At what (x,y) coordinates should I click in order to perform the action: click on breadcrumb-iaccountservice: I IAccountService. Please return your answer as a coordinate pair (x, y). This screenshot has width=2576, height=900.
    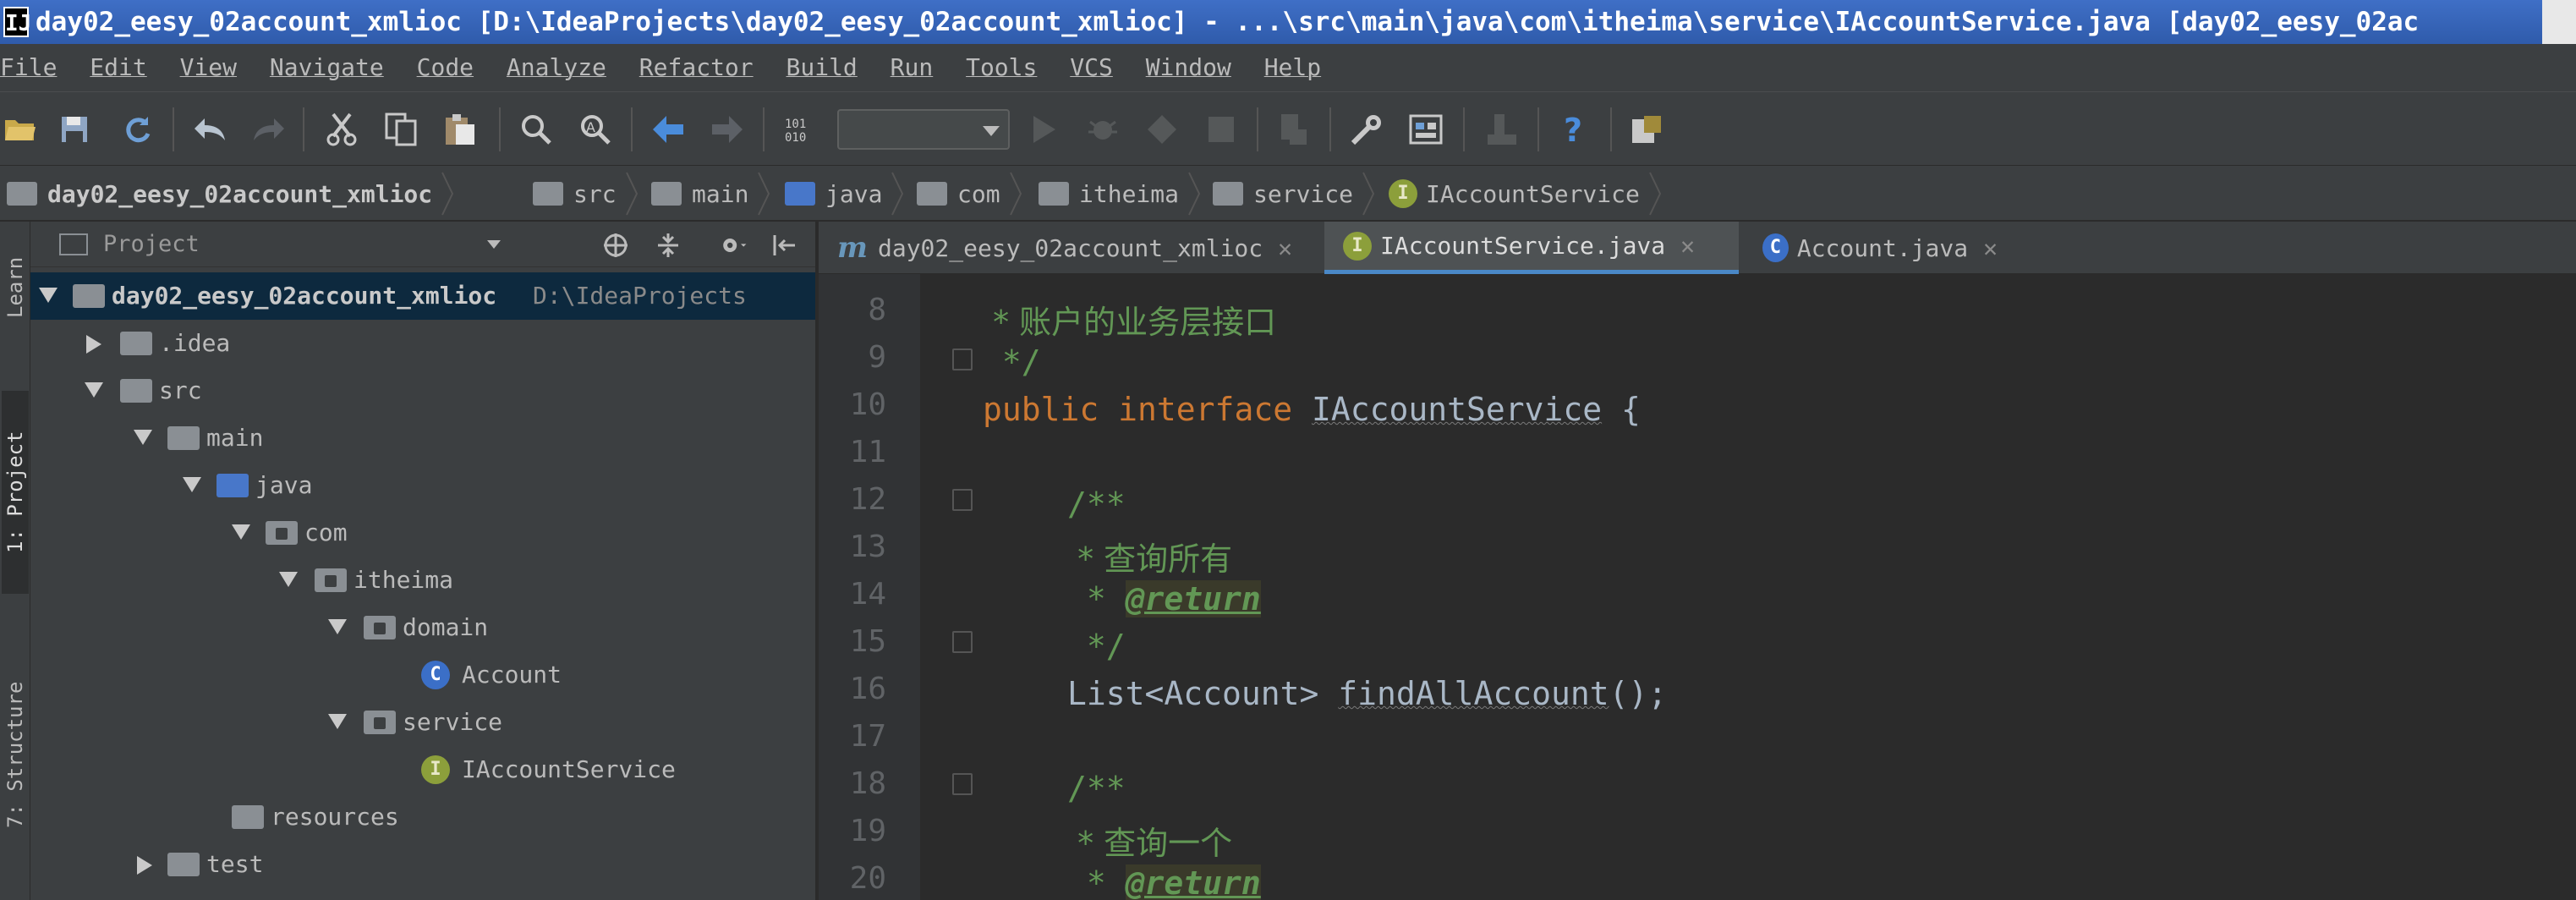
    Looking at the image, I should click on (1526, 194).